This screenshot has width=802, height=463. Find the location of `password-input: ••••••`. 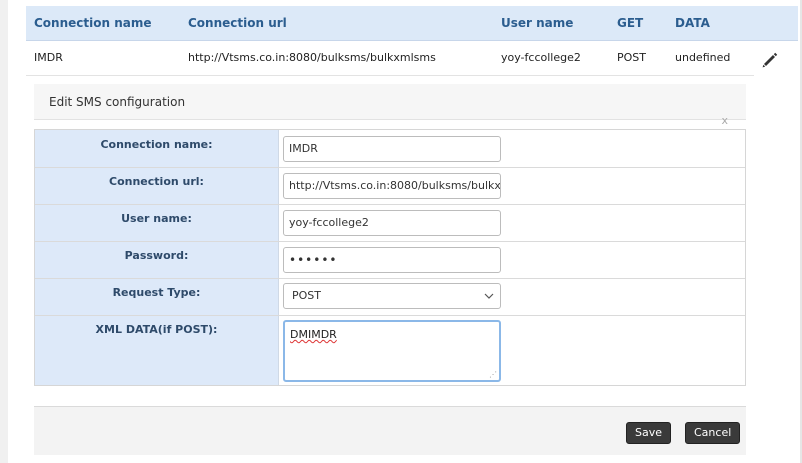

password-input: •••••• is located at coordinates (392, 260).